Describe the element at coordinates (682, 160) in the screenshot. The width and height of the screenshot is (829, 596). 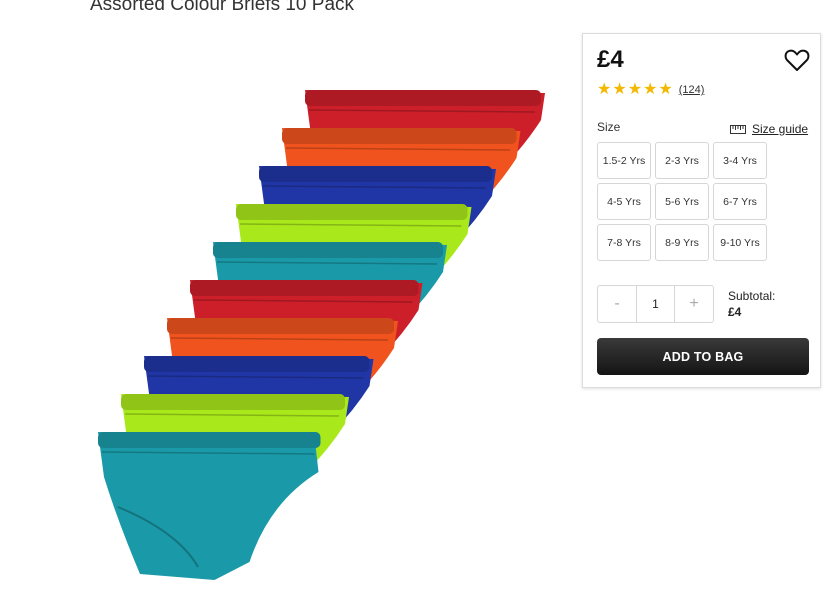
I see `size-option: 2-3 Yrs` at that location.